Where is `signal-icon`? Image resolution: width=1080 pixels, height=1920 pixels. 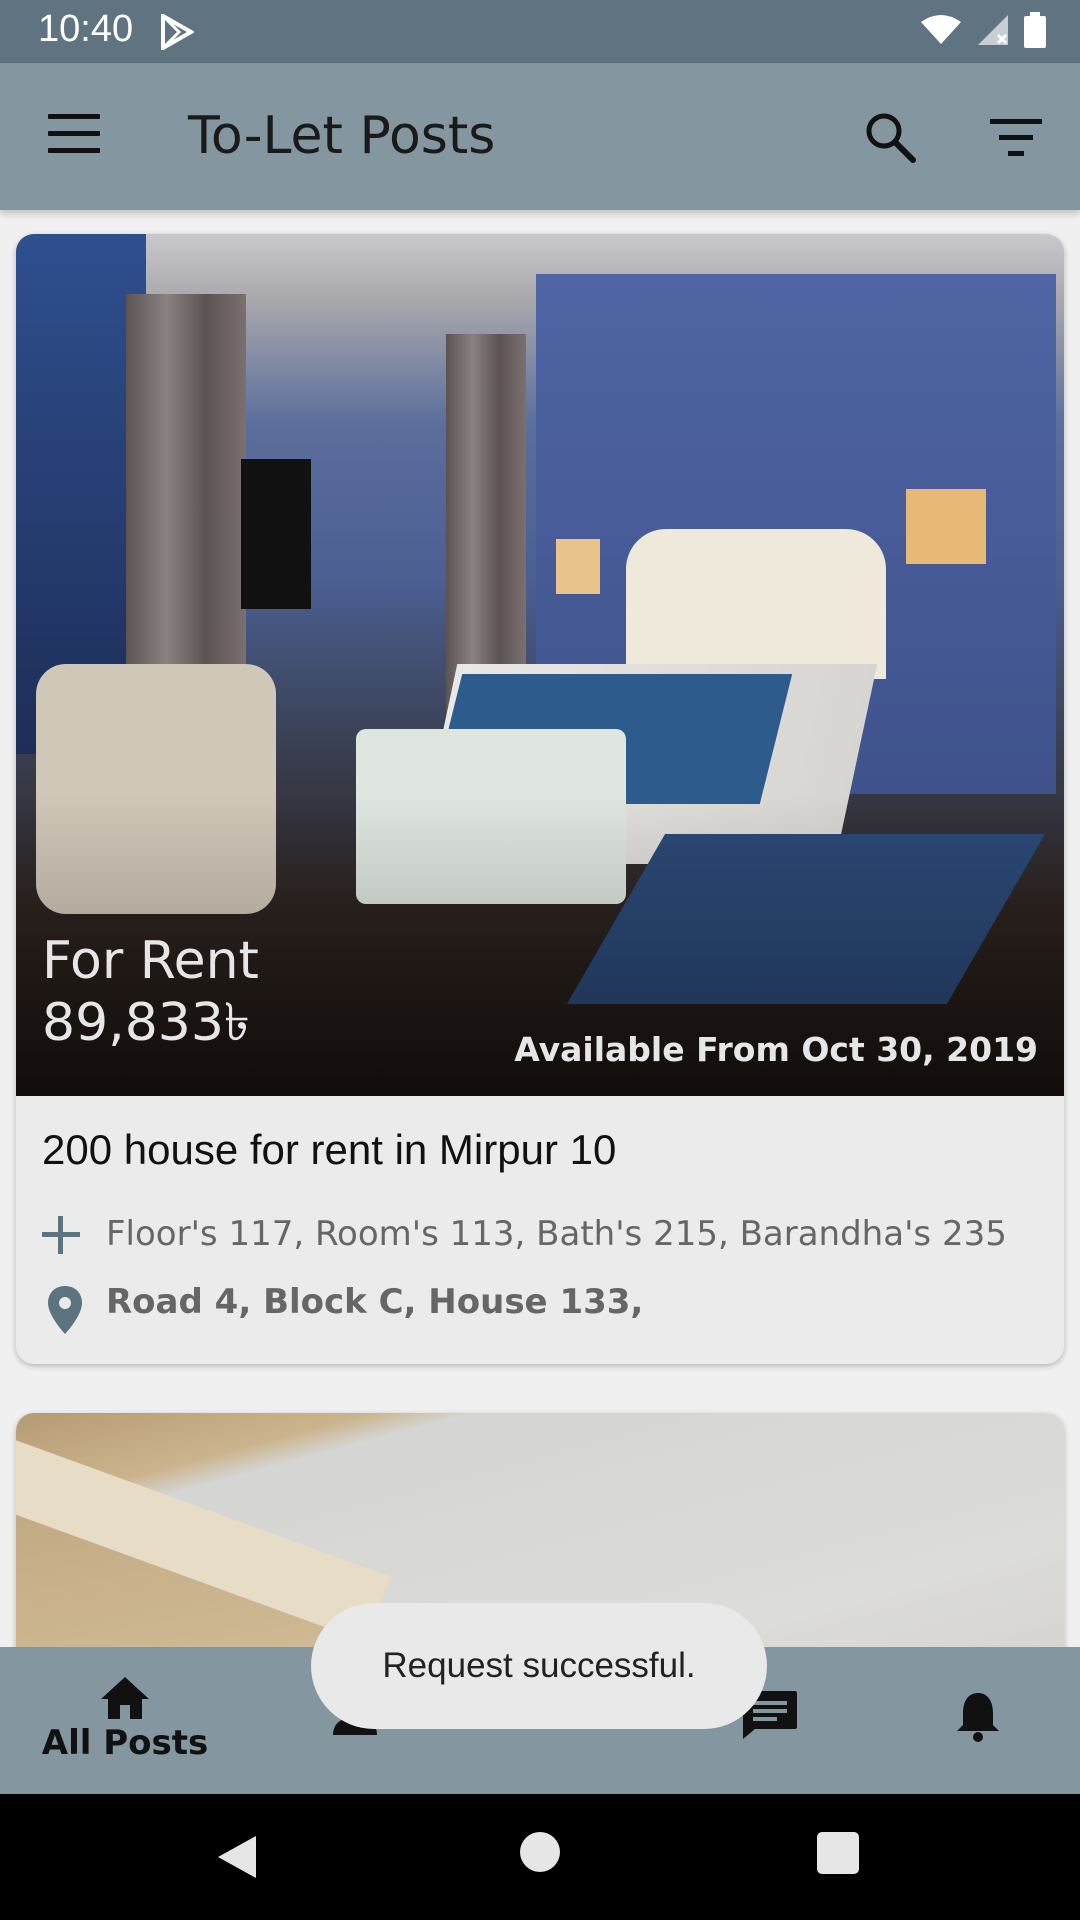
signal-icon is located at coordinates (993, 30).